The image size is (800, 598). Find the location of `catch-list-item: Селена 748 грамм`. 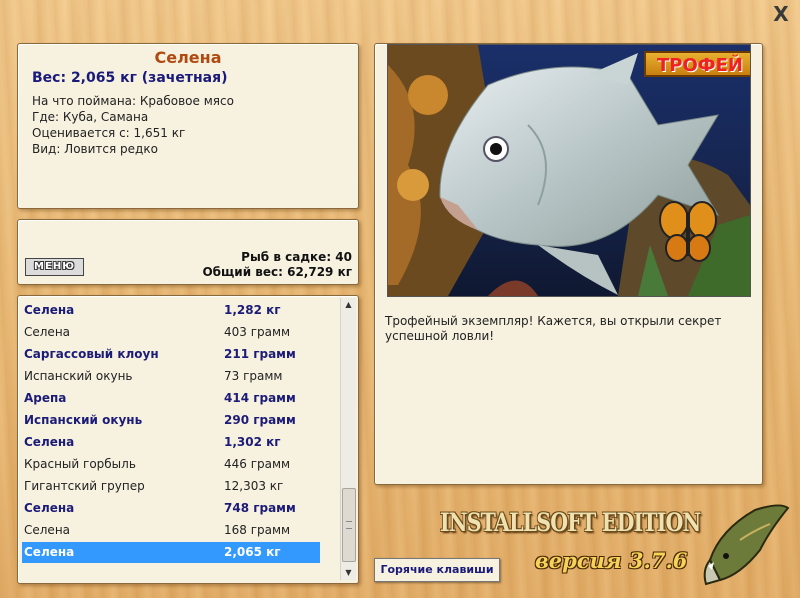

catch-list-item: Селена 748 грамм is located at coordinates (171, 508).